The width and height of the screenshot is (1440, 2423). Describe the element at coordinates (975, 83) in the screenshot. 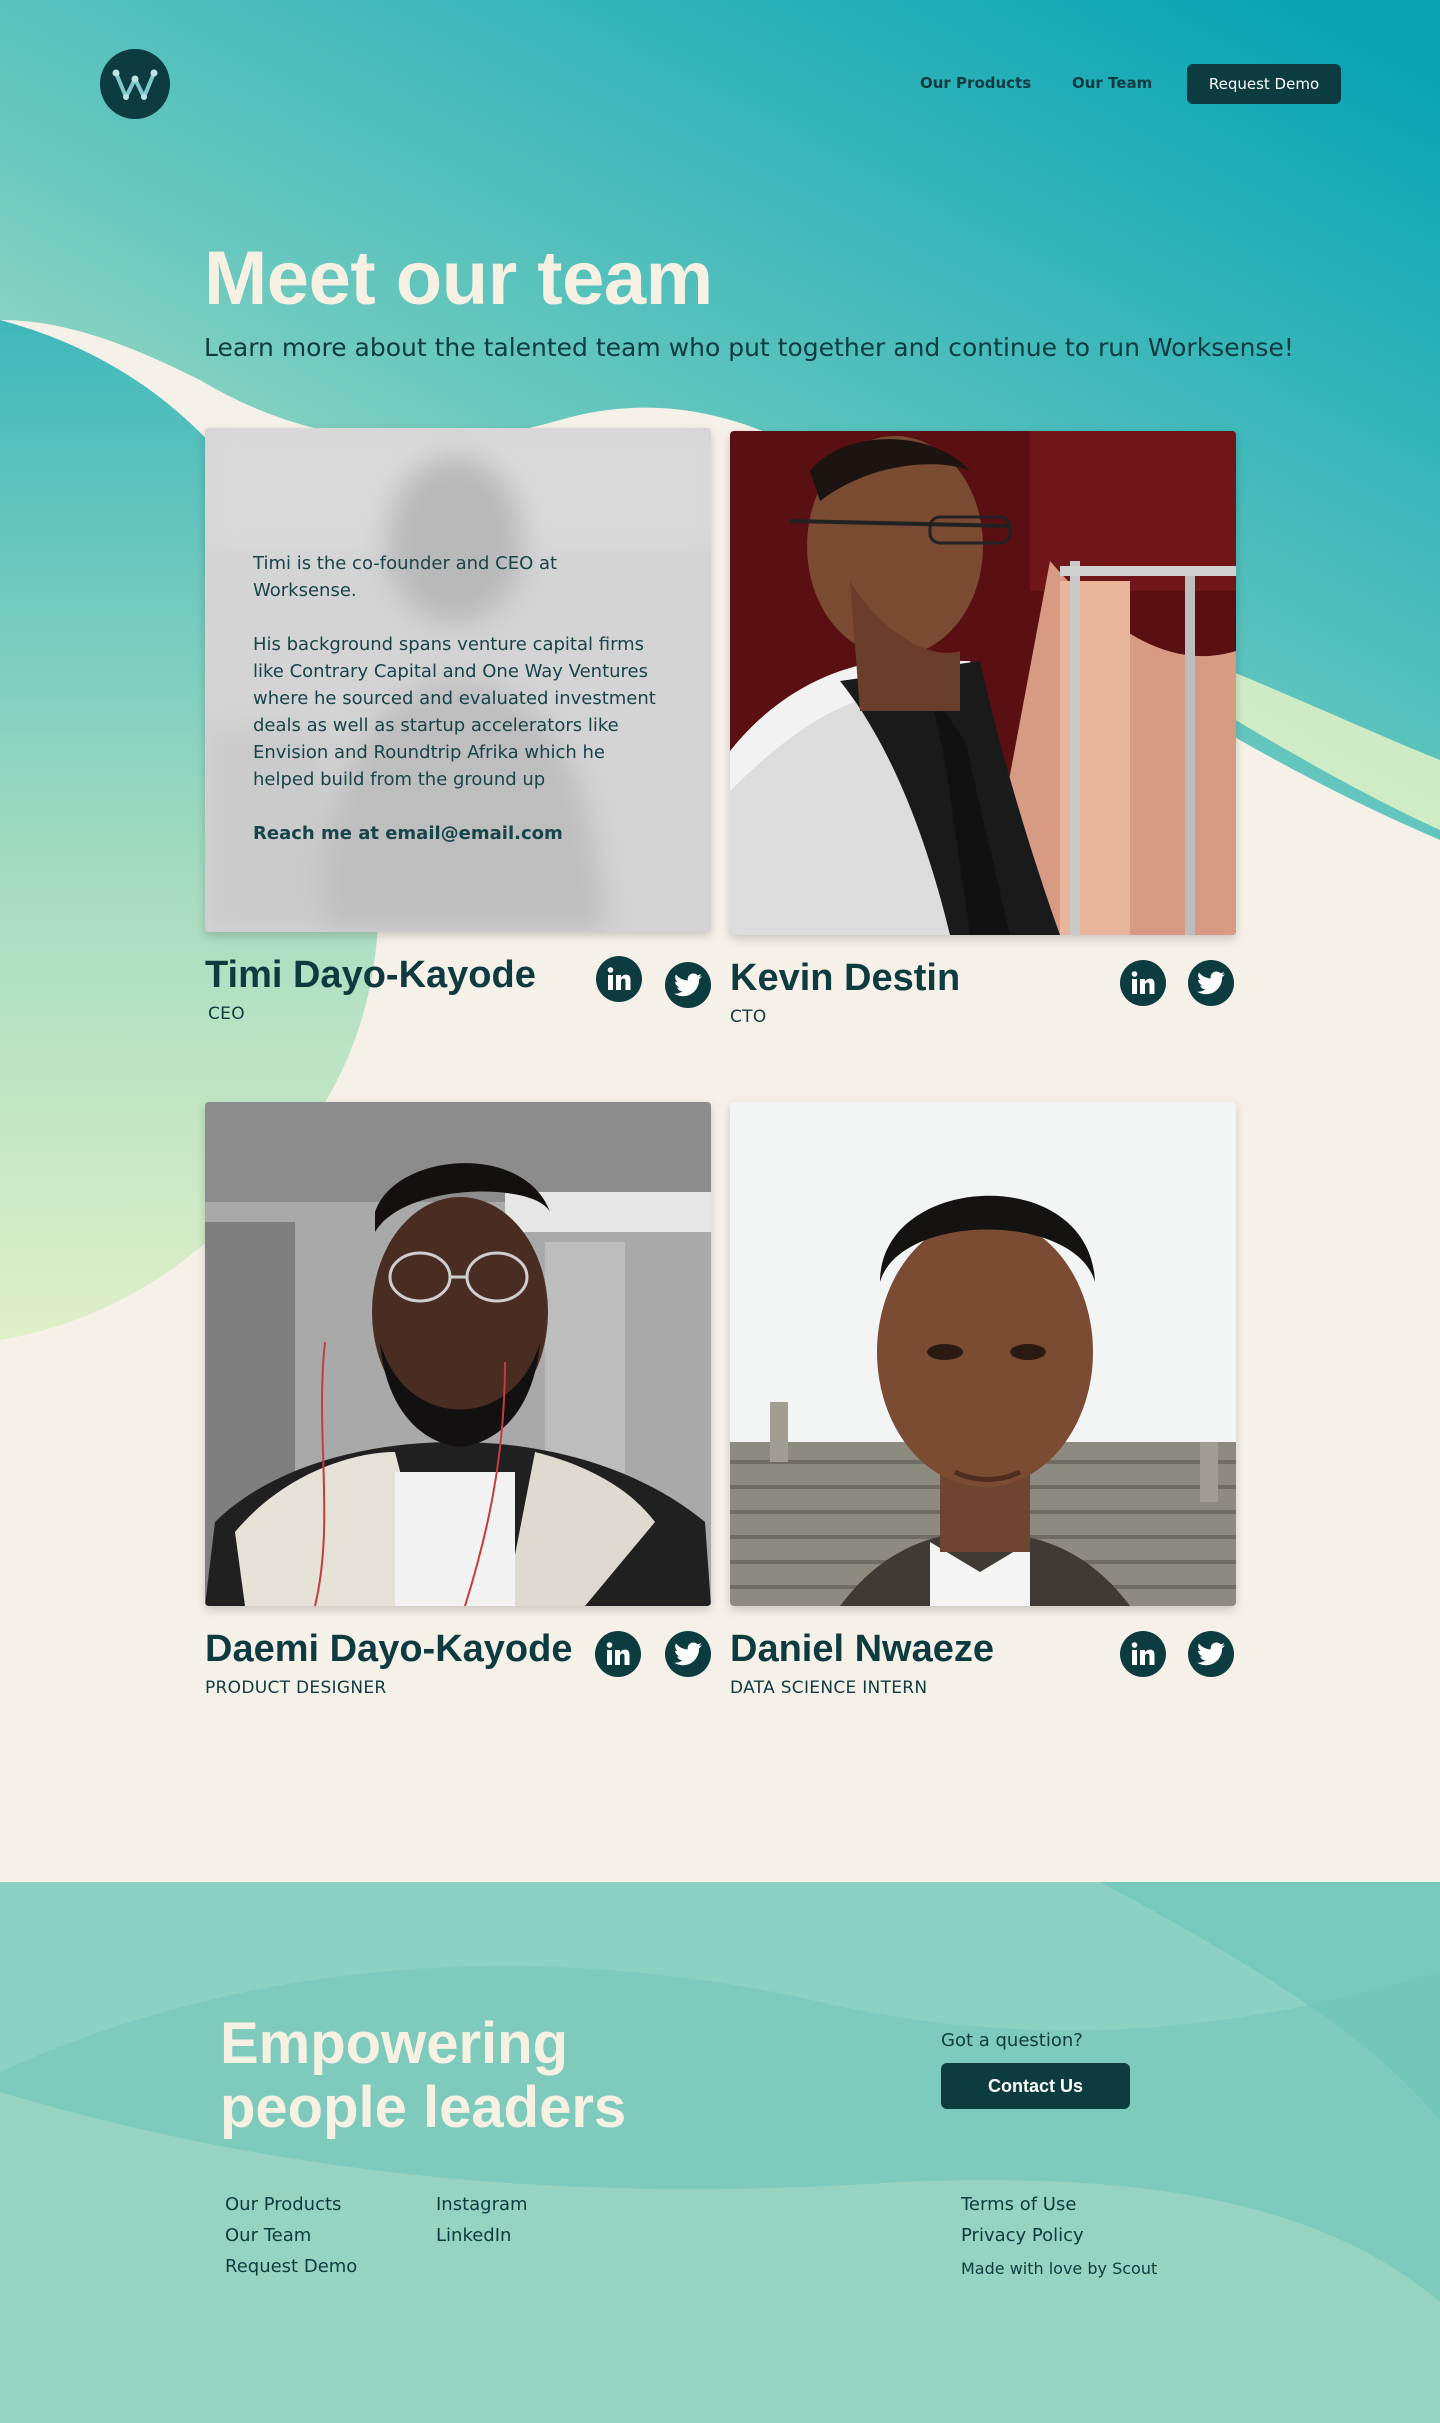

I see `nav-our-products: Our Products` at that location.